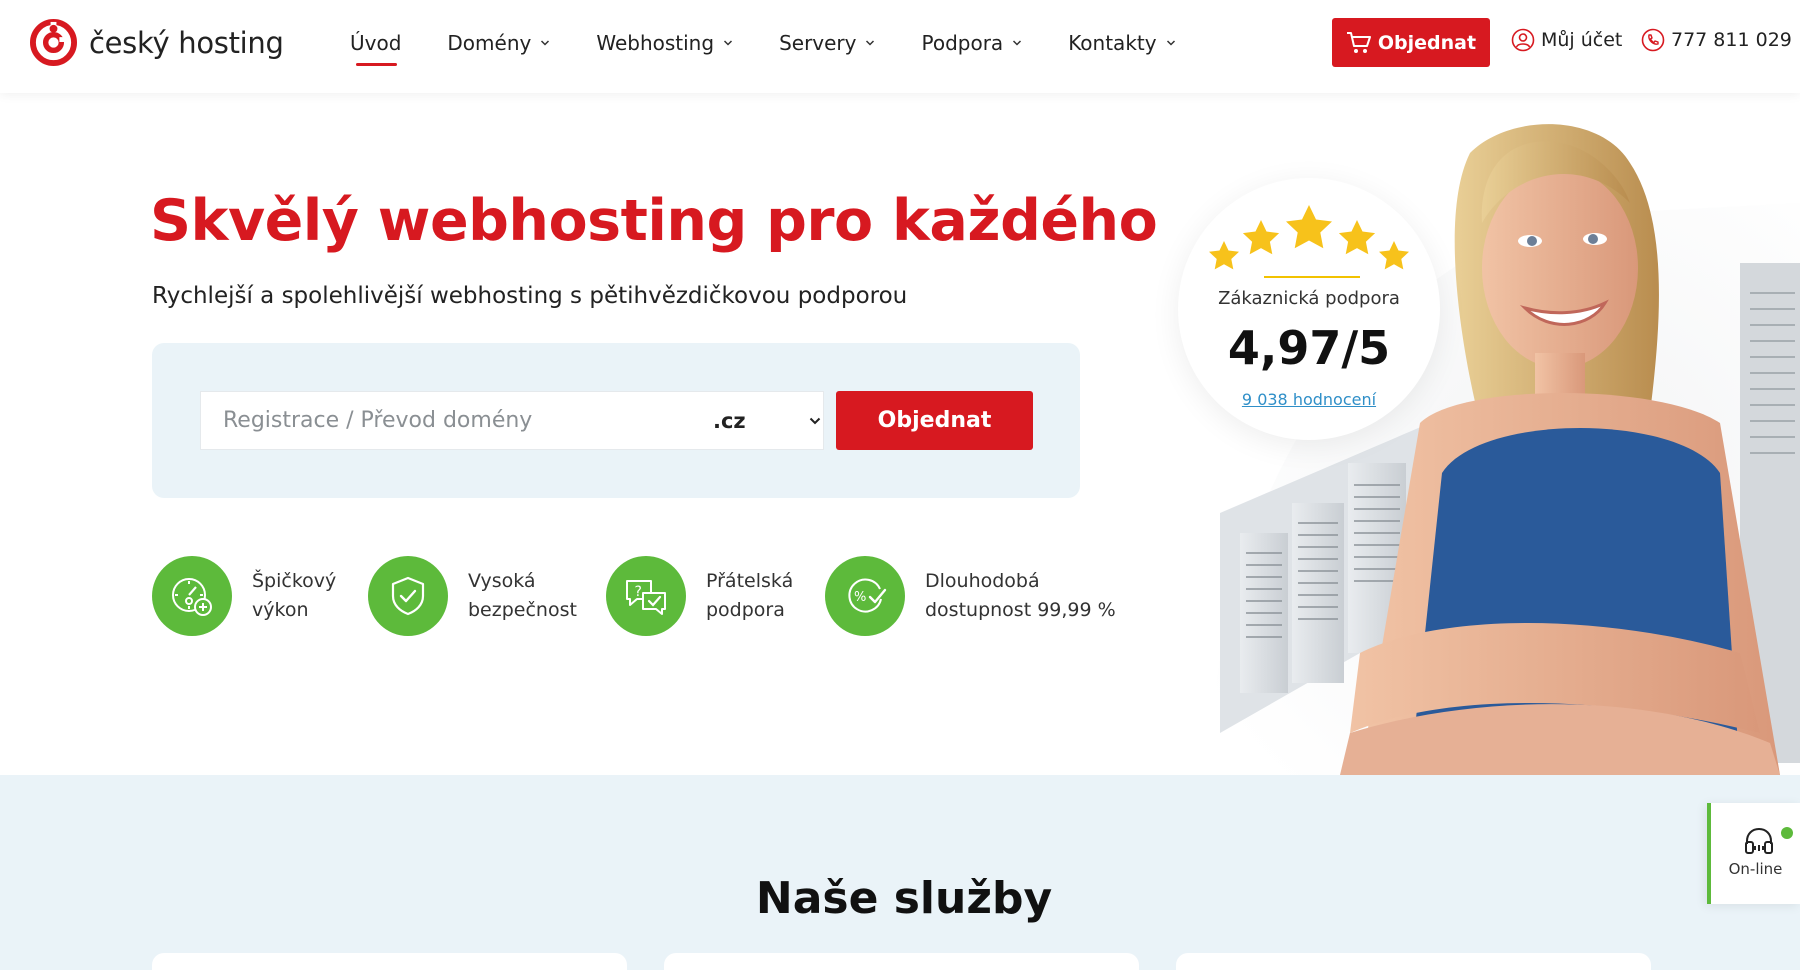  I want to click on feature-line: Vysoká, so click(502, 581).